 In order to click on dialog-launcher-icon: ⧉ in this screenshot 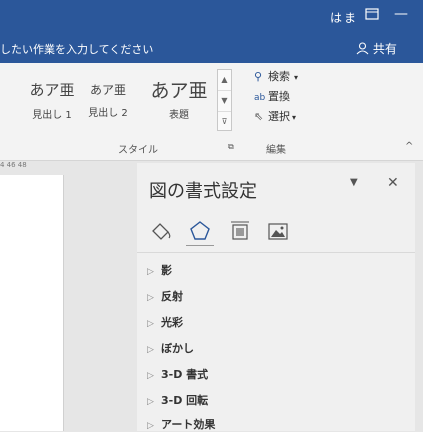, I will do `click(231, 147)`.